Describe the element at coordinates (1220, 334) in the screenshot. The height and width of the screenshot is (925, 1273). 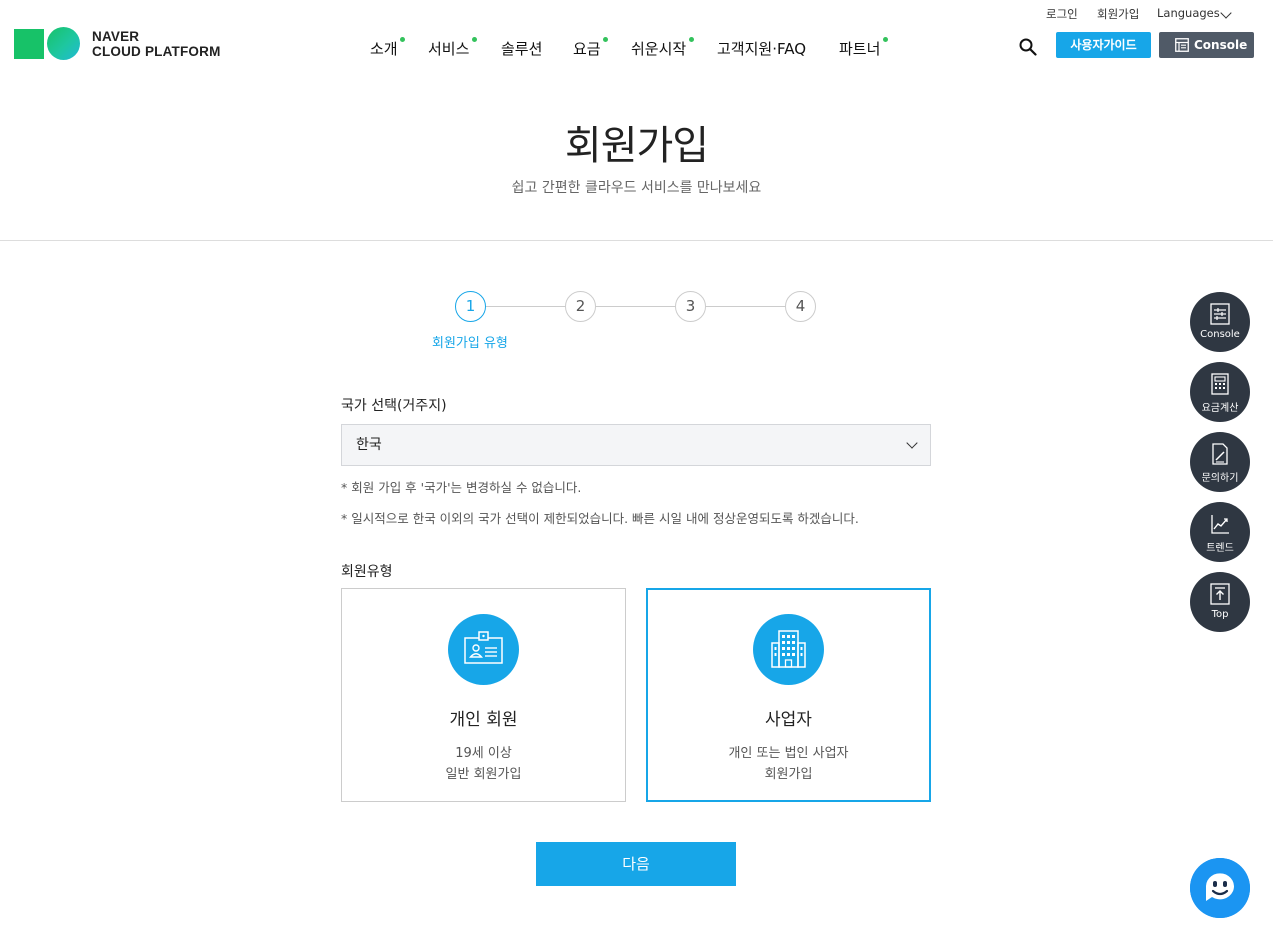
I see `side-menu-label: Console` at that location.